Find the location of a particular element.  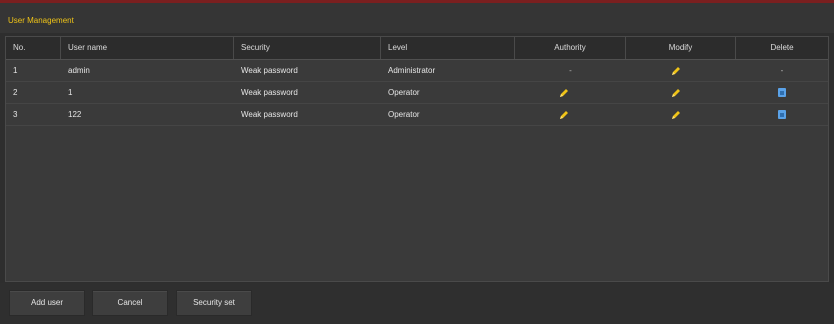

cell-user-name: admin is located at coordinates (79, 70).